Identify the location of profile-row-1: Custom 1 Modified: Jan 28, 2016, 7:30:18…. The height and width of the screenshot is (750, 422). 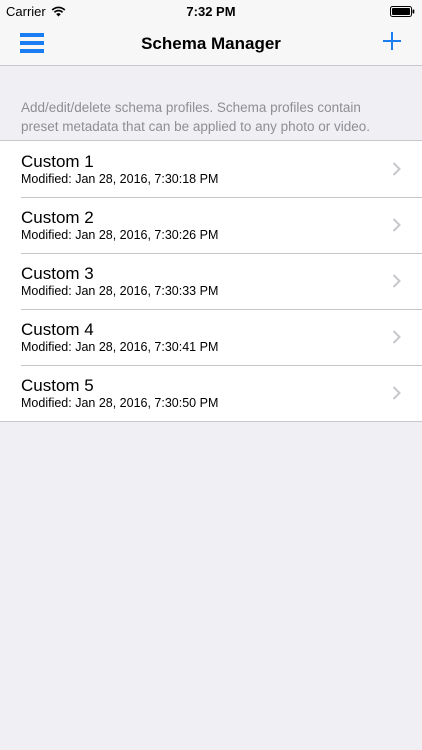
(211, 169).